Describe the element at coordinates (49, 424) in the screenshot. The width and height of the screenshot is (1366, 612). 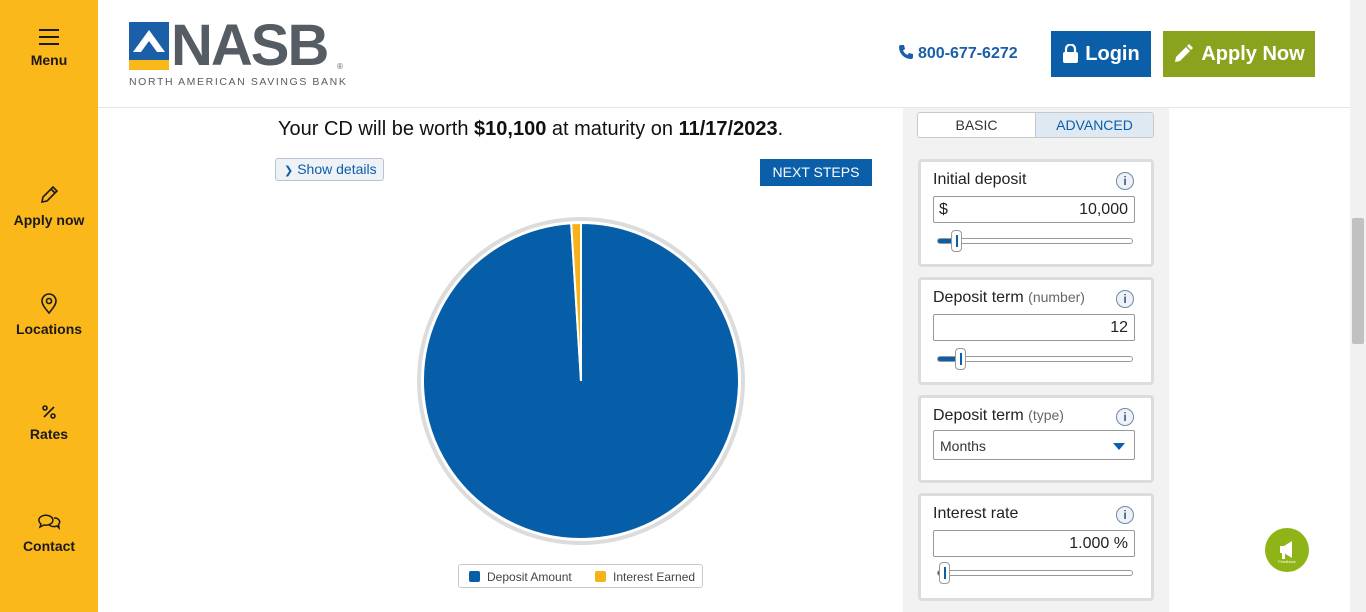
I see `rates-nav: Rates` at that location.